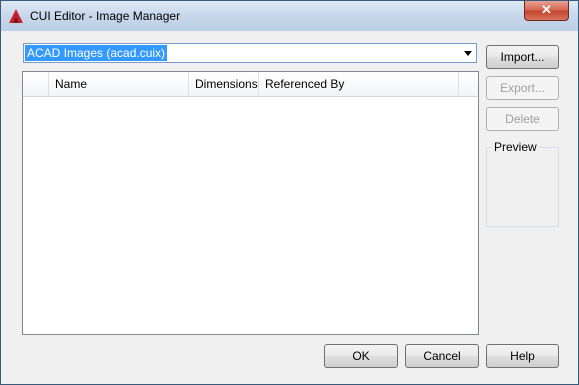 This screenshot has height=385, width=579. Describe the element at coordinates (289, 16) in the screenshot. I see `title-bar: CUI Editor - Image Manager ✕` at that location.